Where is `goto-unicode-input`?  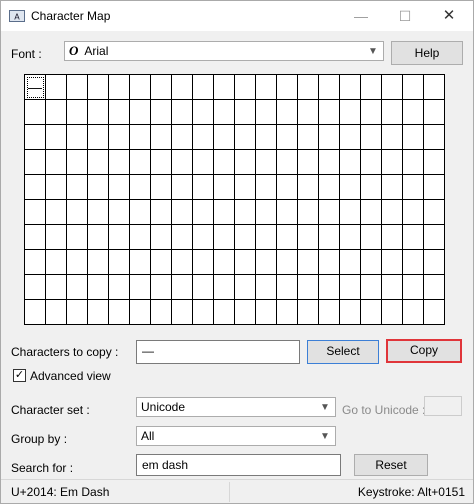
goto-unicode-input is located at coordinates (443, 406).